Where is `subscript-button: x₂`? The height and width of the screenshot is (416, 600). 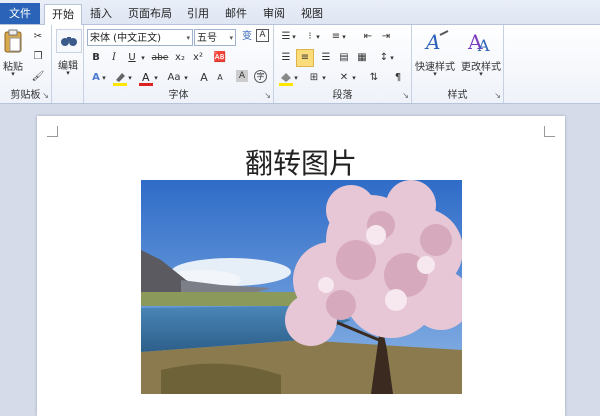 subscript-button: x₂ is located at coordinates (180, 58).